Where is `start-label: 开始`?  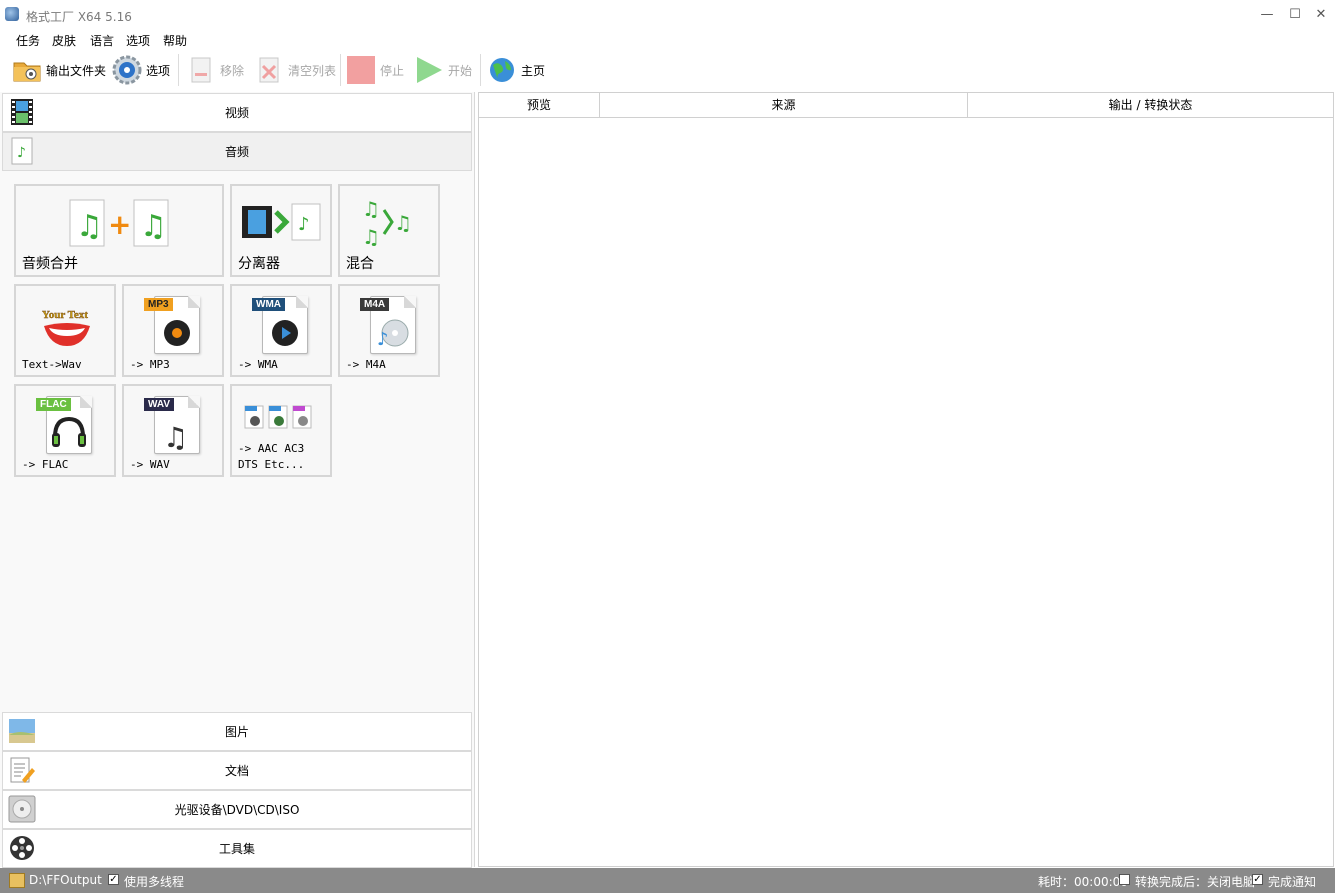 start-label: 开始 is located at coordinates (460, 70).